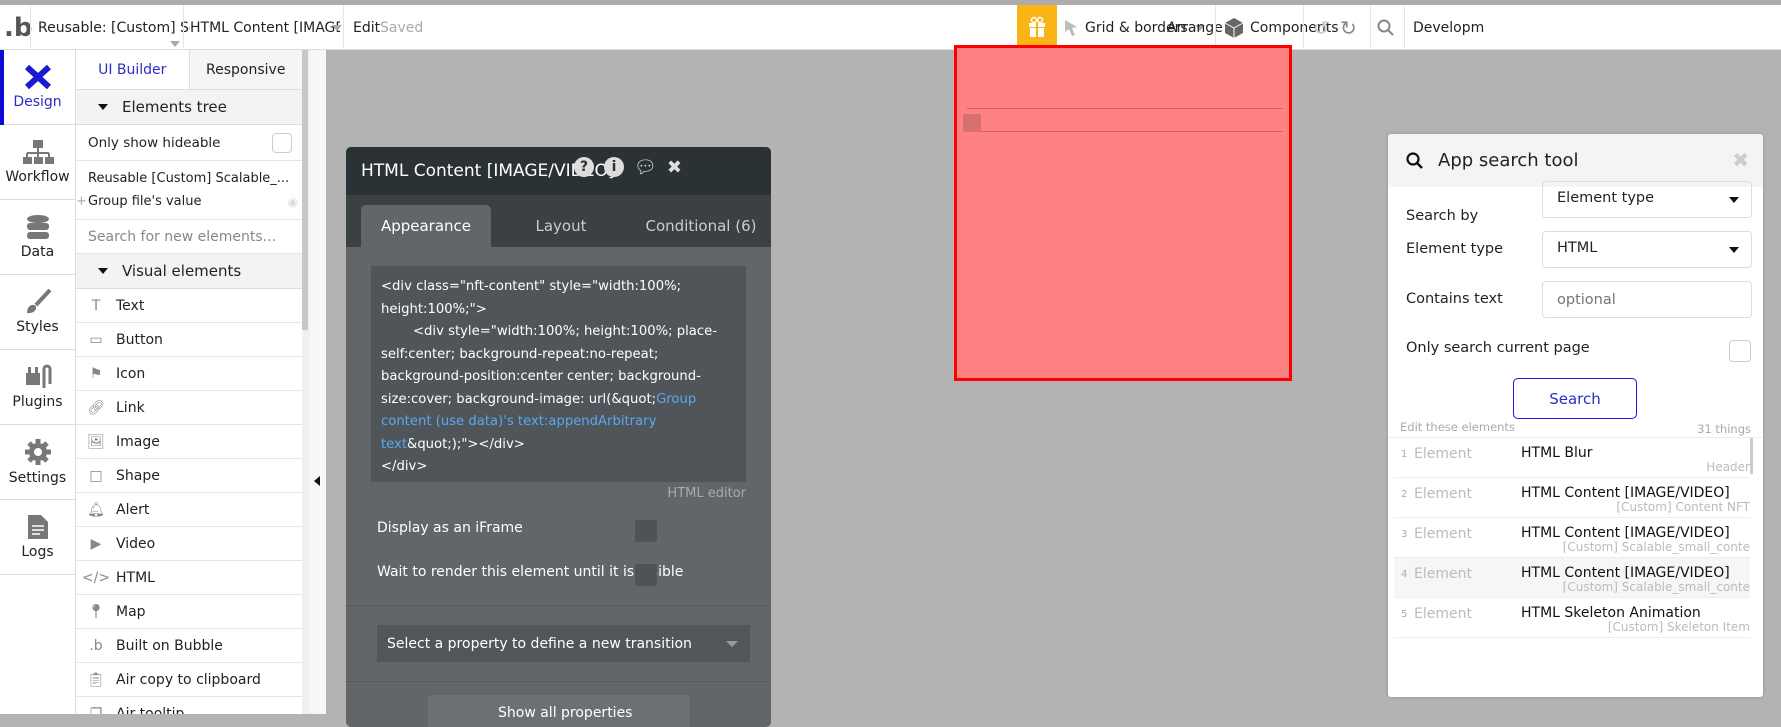 Image resolution: width=1781 pixels, height=727 pixels. I want to click on collapse-panel-icon, so click(317, 481).